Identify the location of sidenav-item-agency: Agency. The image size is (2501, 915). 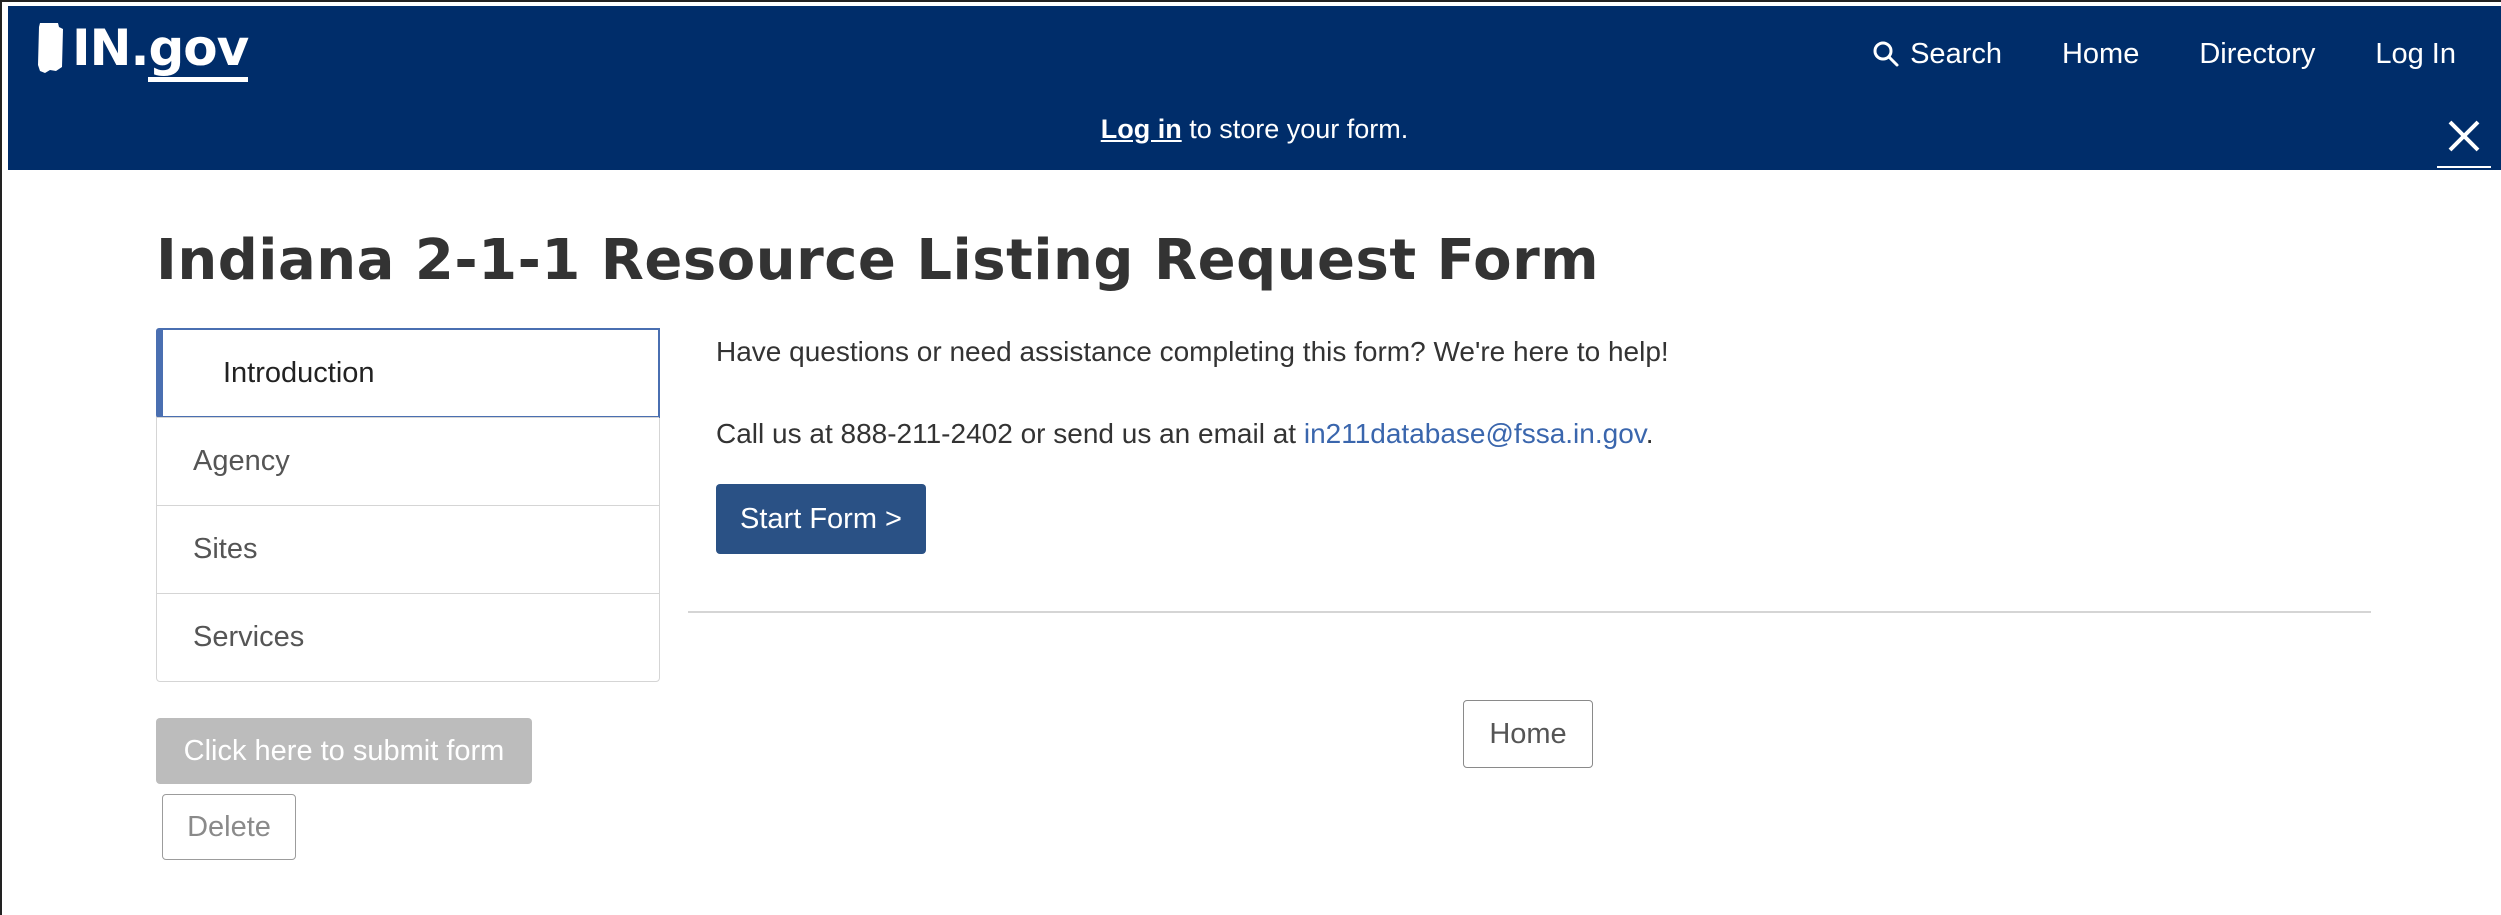
(408, 461).